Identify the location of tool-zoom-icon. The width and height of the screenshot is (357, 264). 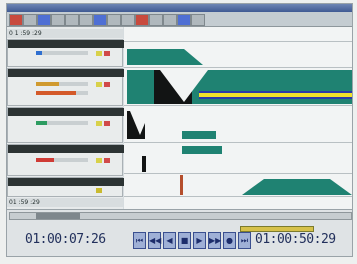
(100, 20).